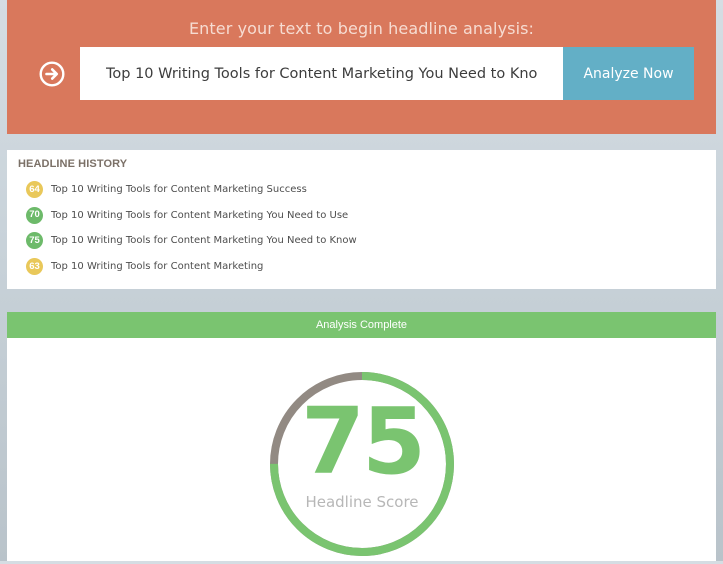  What do you see at coordinates (34, 189) in the screenshot?
I see `score-badge: 64` at bounding box center [34, 189].